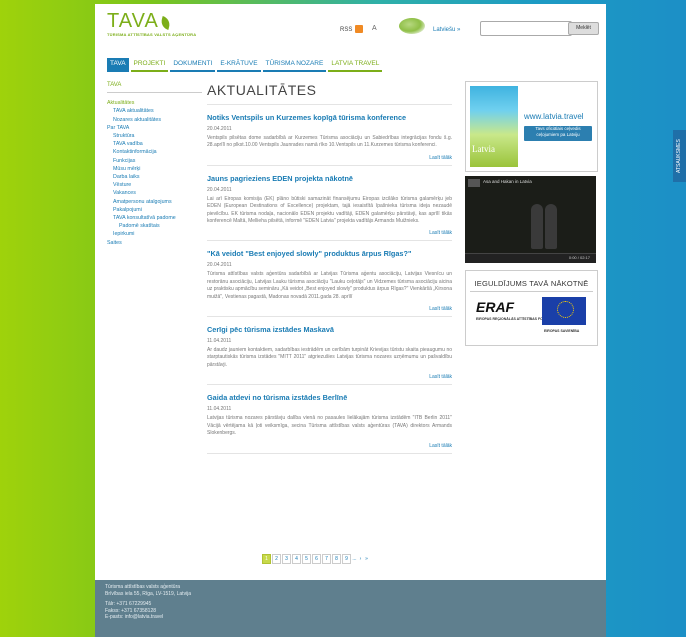  I want to click on next-page-link: ›, so click(360, 559).